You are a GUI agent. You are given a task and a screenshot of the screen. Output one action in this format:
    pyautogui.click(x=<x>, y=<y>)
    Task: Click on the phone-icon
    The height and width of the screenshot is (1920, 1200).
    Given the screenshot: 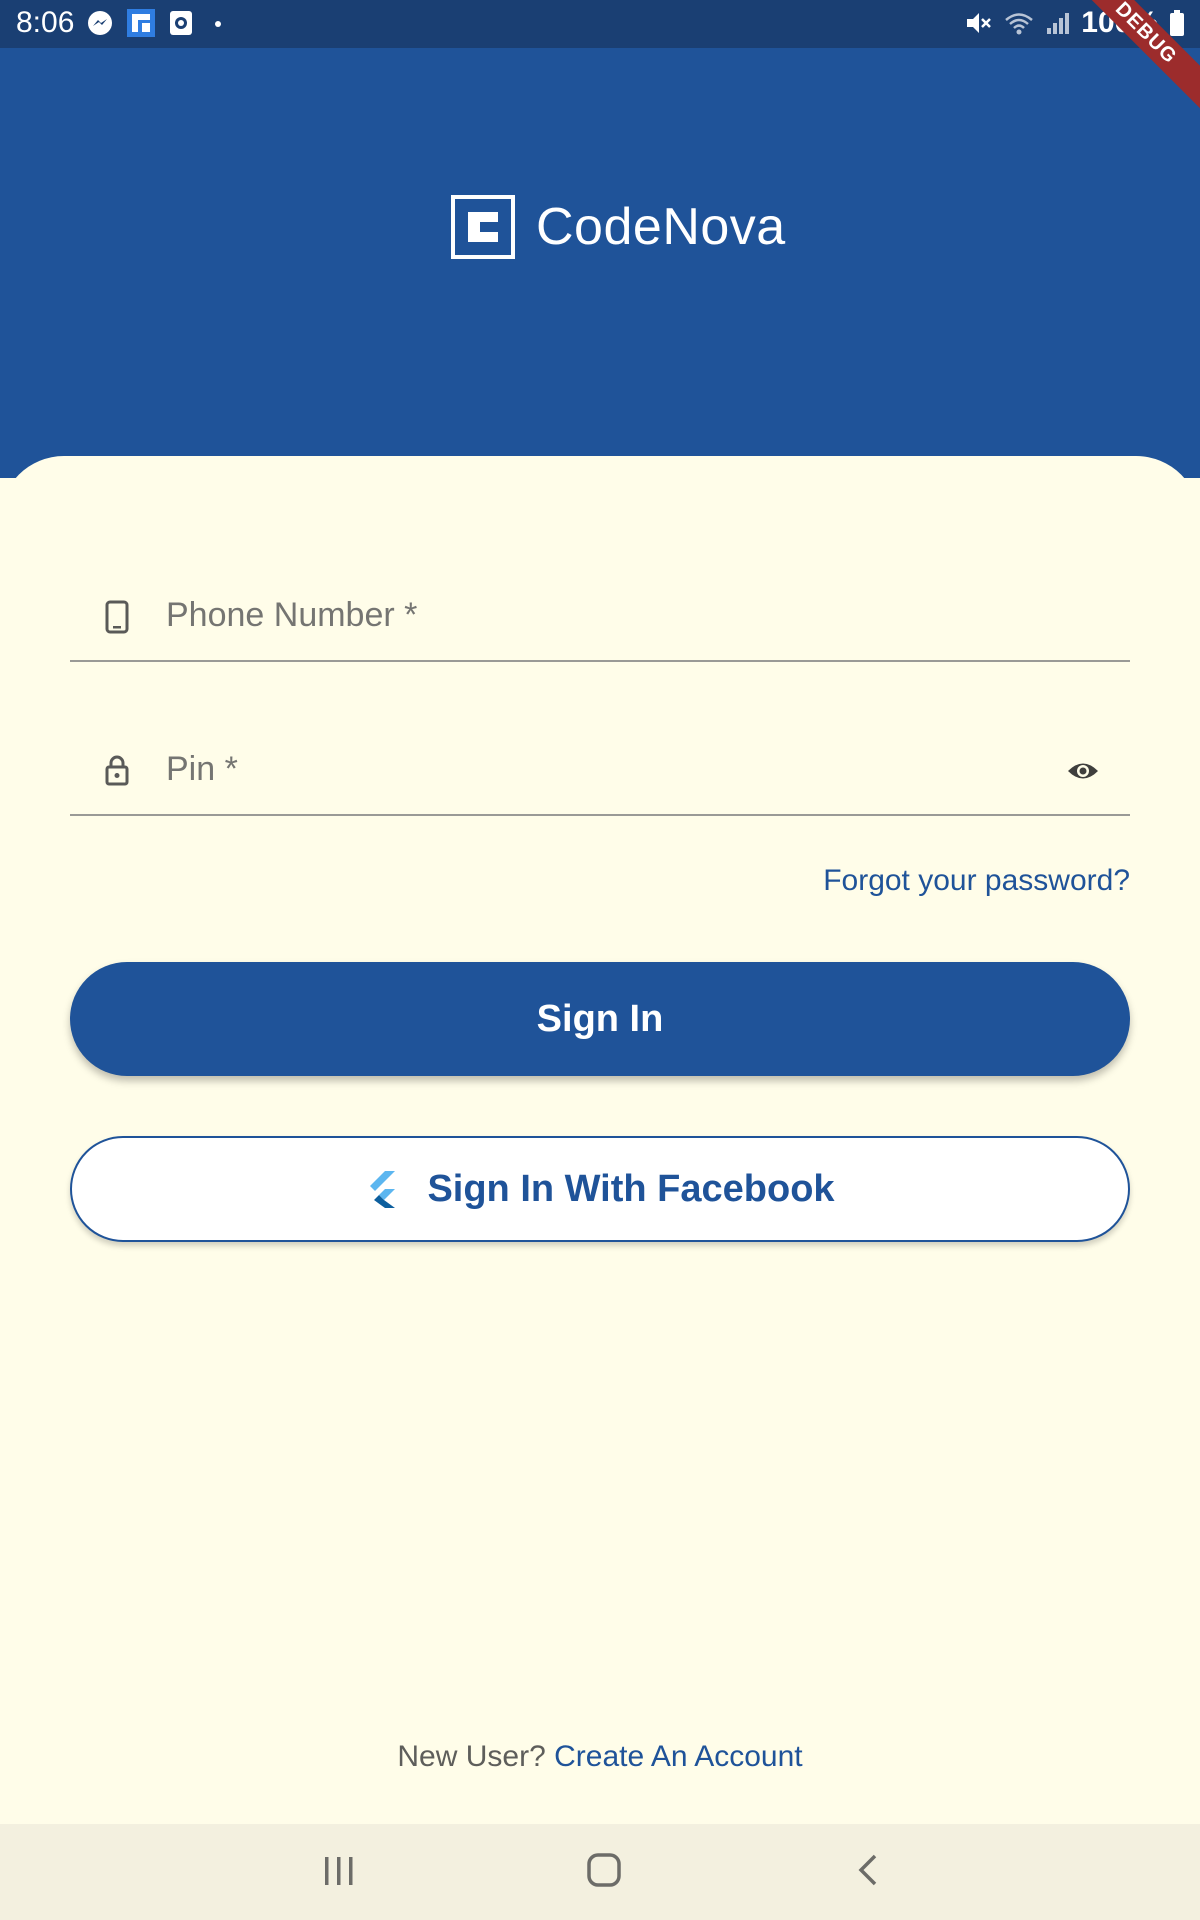 What is the action you would take?
    pyautogui.click(x=117, y=617)
    